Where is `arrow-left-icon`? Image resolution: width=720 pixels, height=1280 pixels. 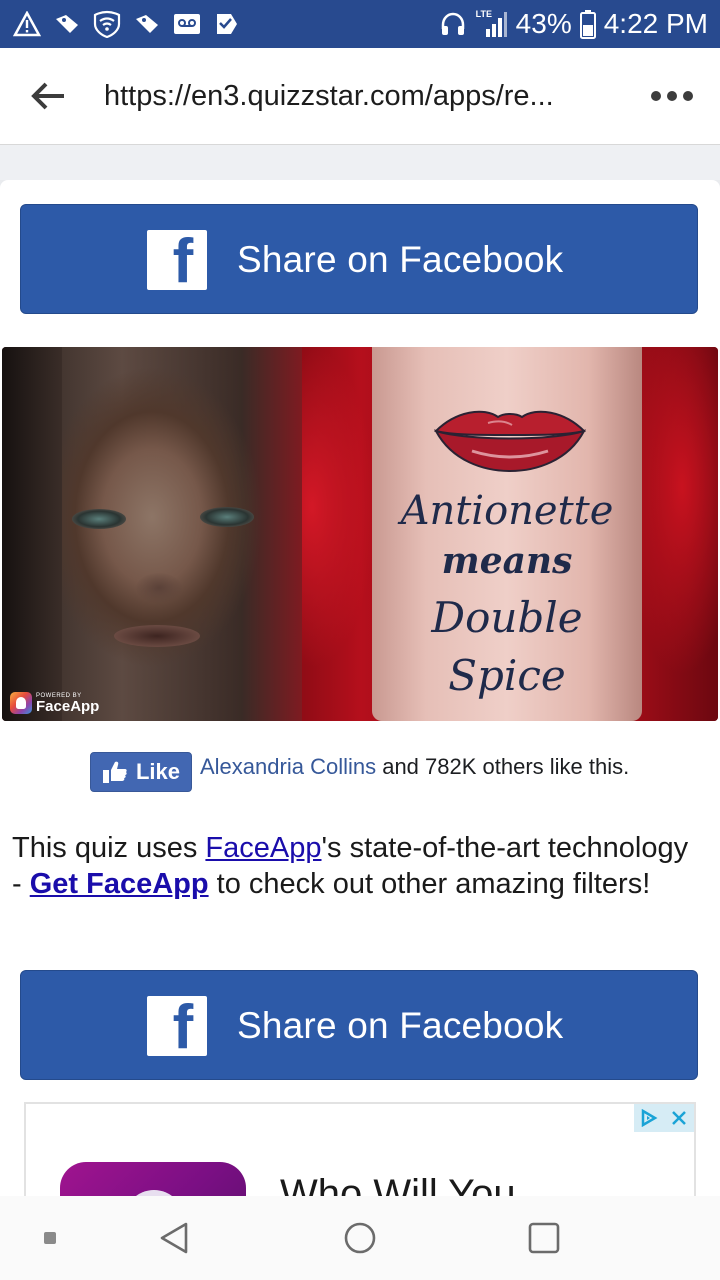 arrow-left-icon is located at coordinates (47, 96).